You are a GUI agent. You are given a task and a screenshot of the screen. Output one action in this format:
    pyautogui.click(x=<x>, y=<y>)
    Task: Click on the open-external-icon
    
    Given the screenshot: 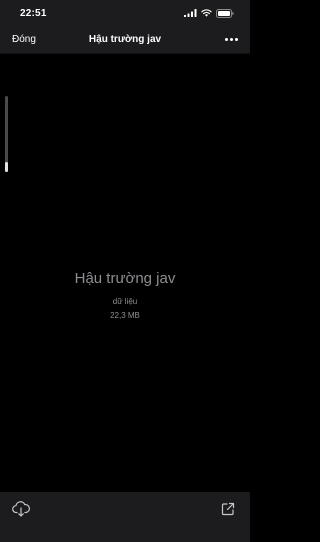 What is the action you would take?
    pyautogui.click(x=228, y=511)
    